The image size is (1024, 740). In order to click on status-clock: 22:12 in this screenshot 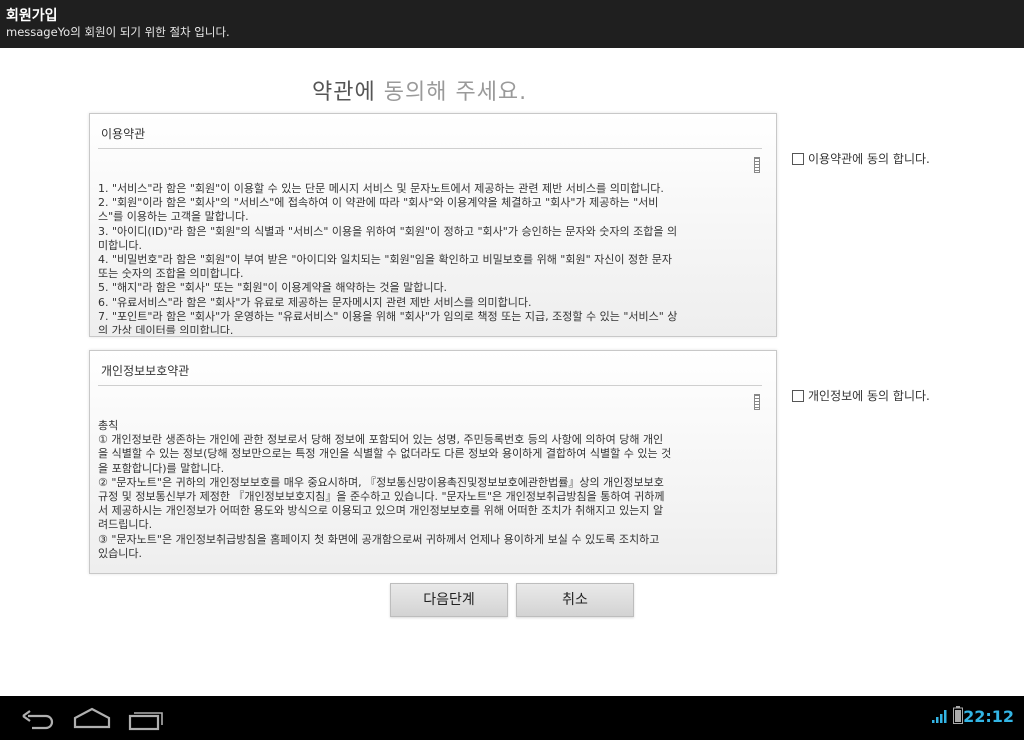, I will do `click(988, 716)`.